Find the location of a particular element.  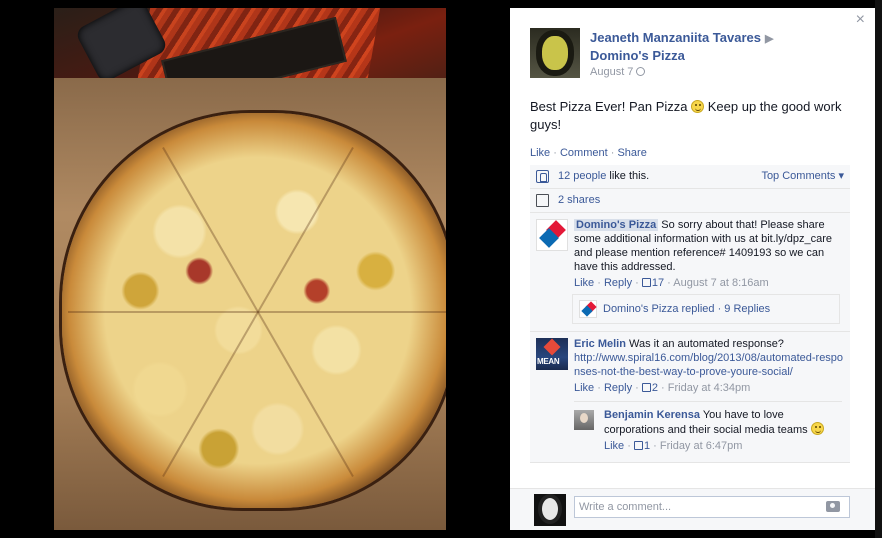

shares-link: 2 shares is located at coordinates (579, 200).